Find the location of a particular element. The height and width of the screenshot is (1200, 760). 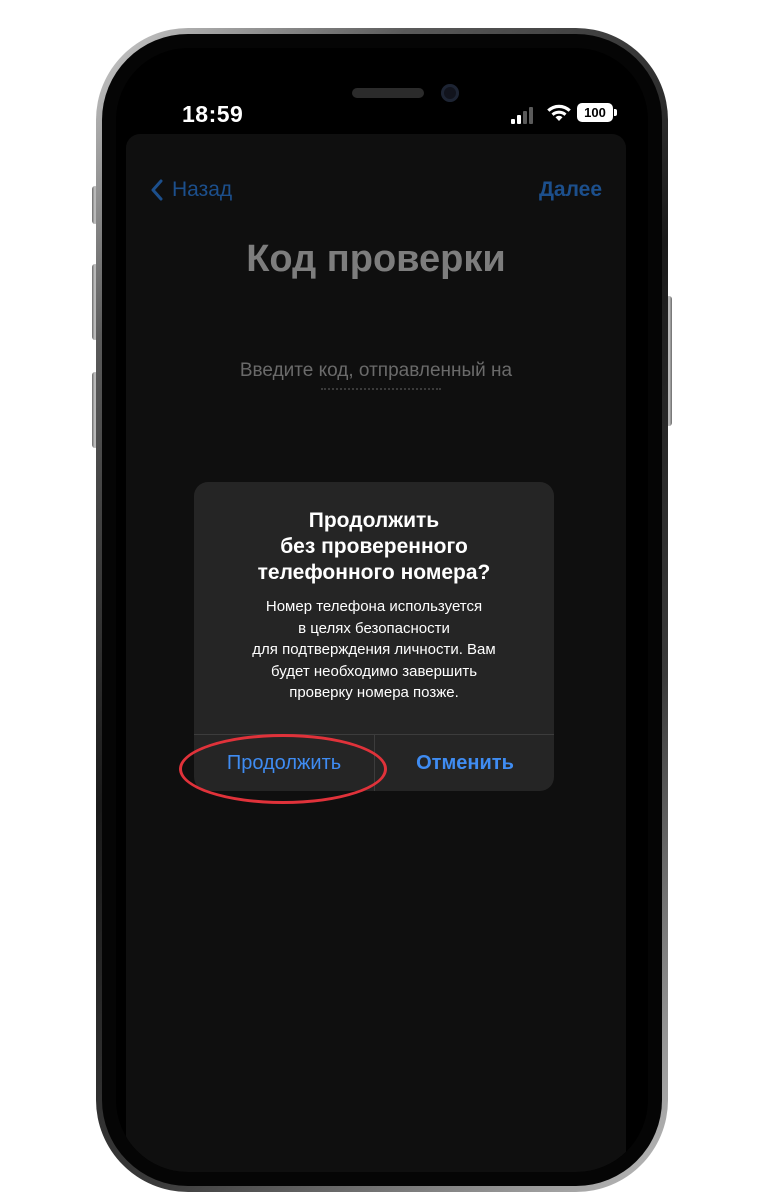

alert-message-line: будет необходимо завершить is located at coordinates (374, 671).